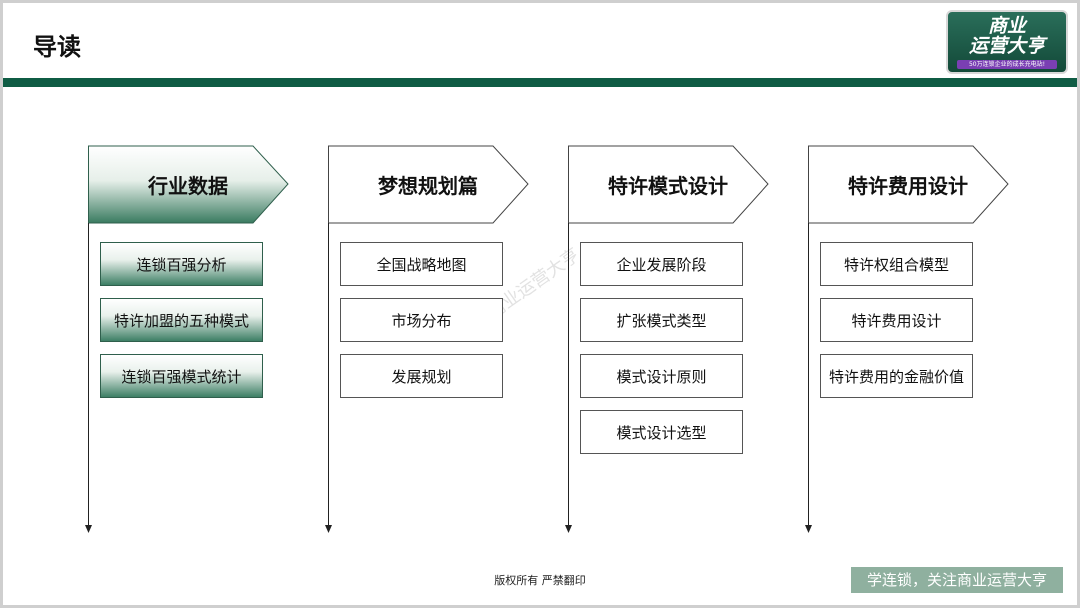  What do you see at coordinates (540, 82) in the screenshot?
I see `header-divider` at bounding box center [540, 82].